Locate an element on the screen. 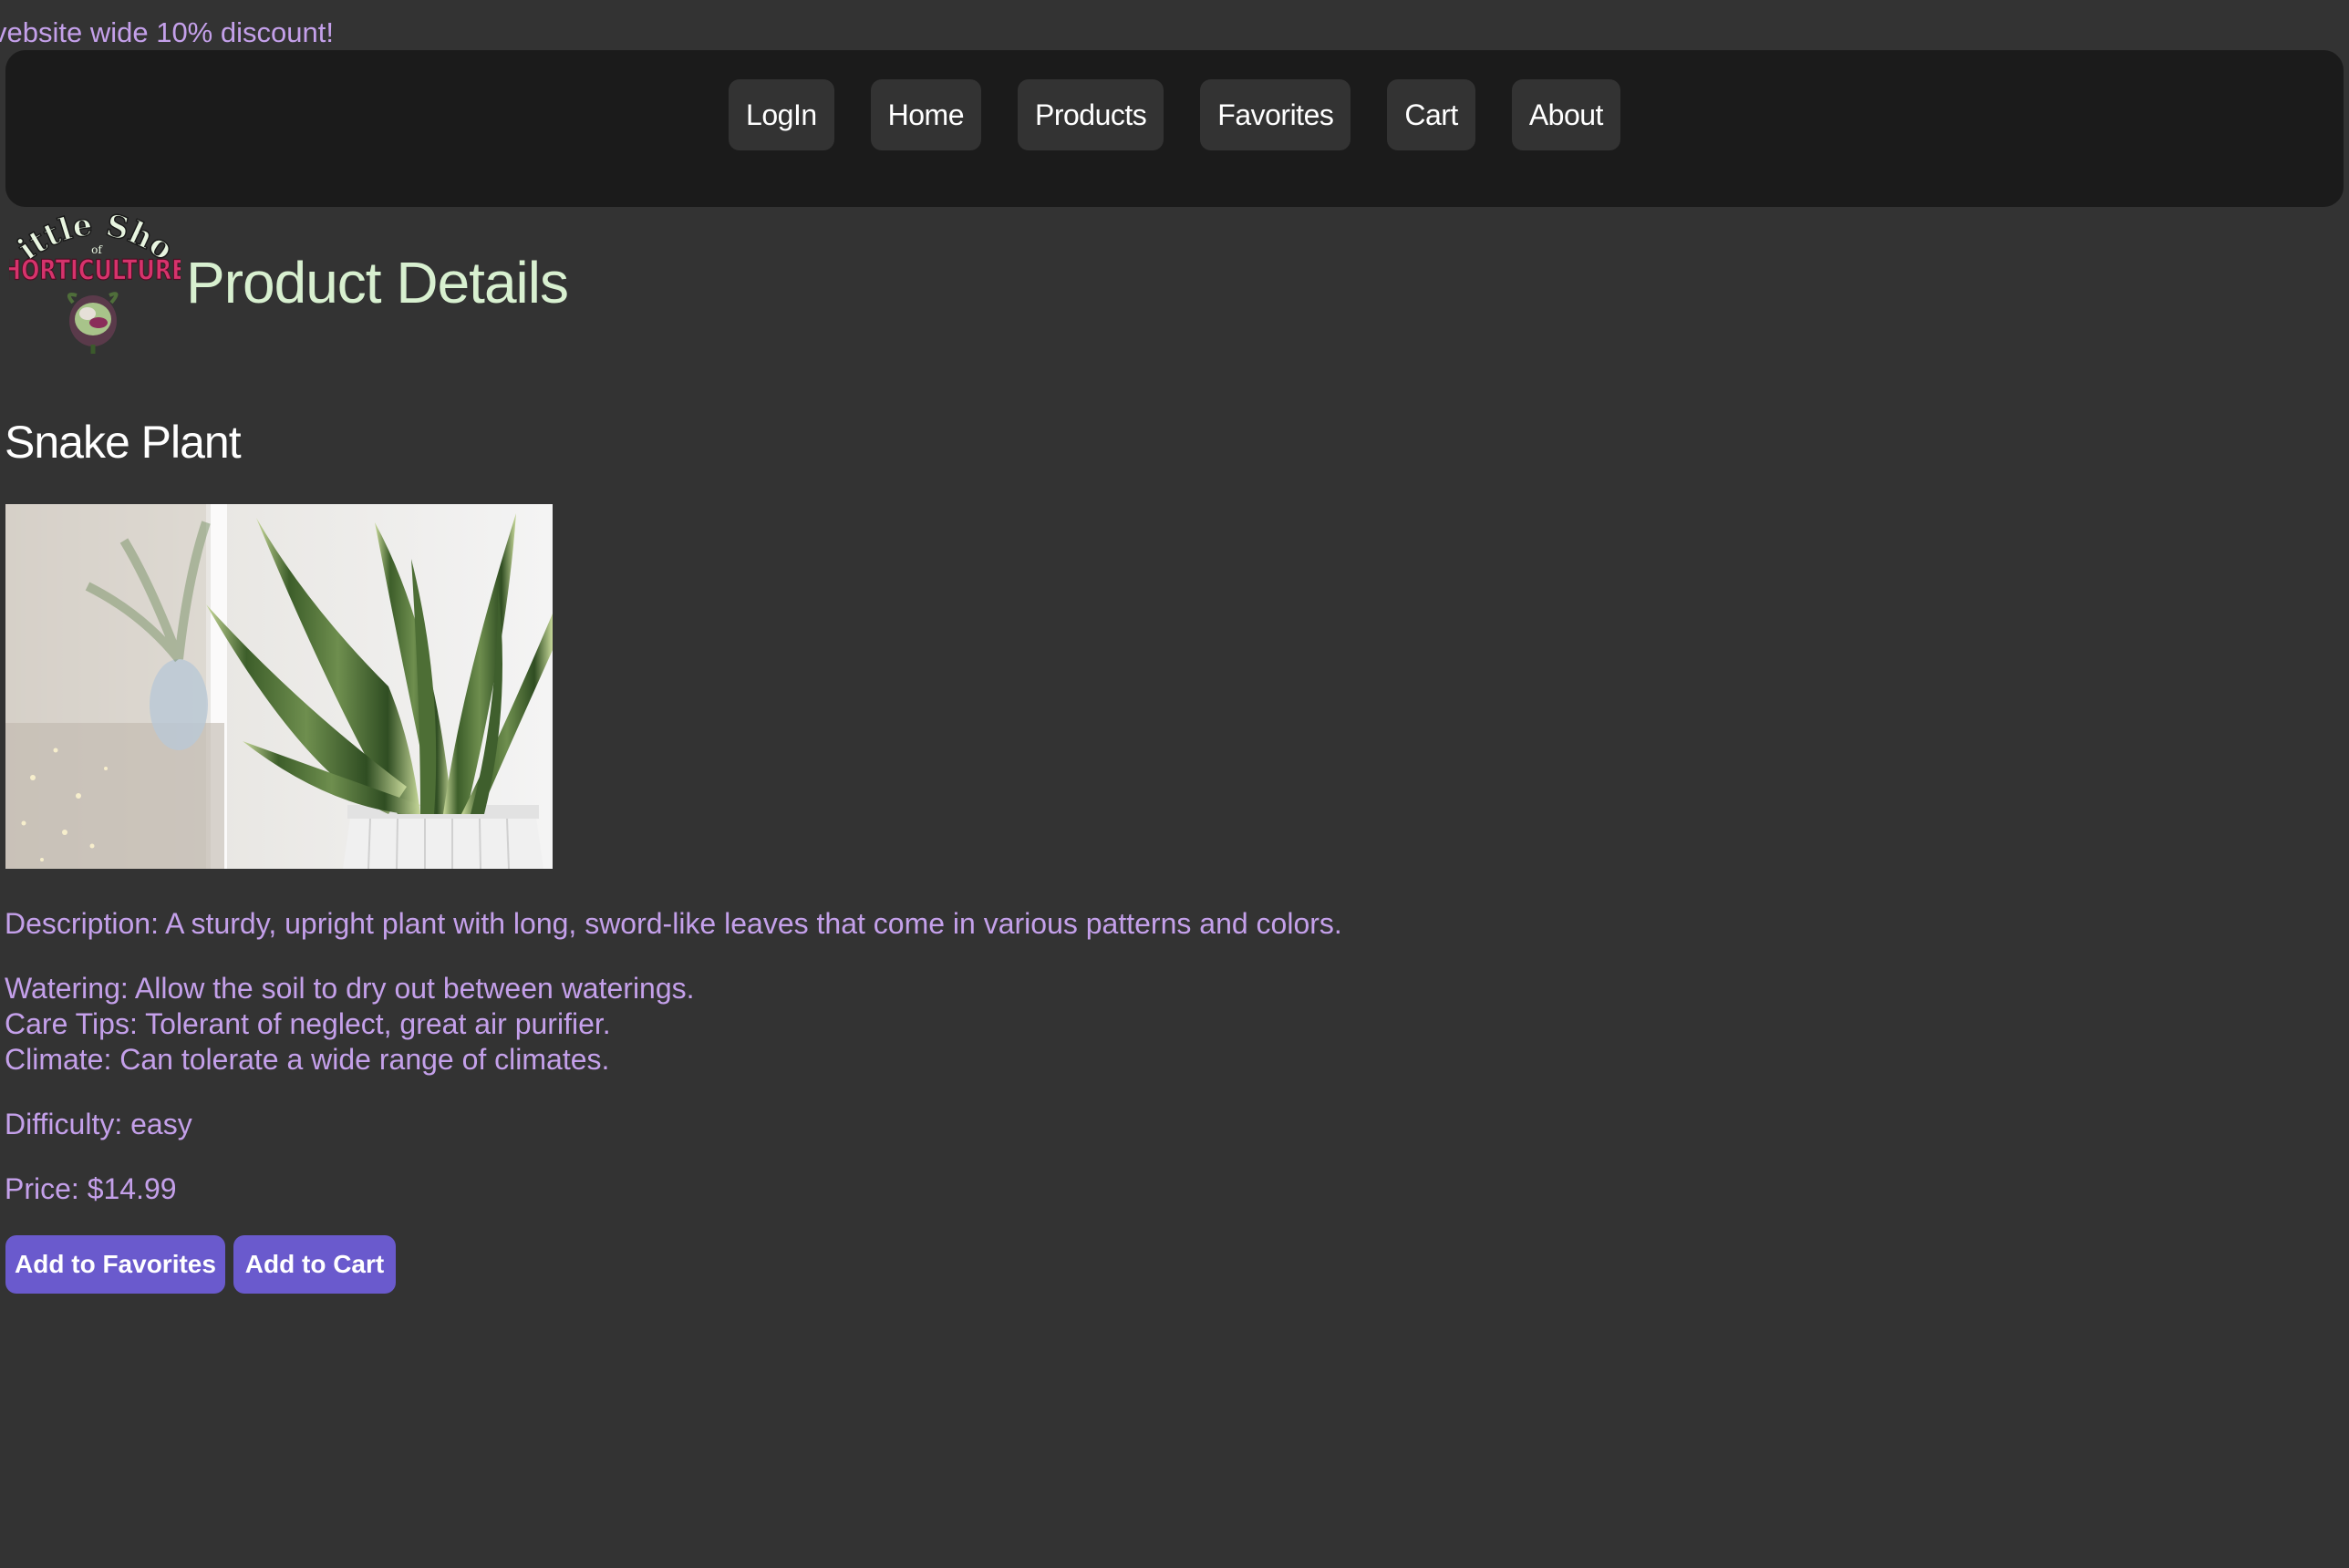 This screenshot has height=1568, width=2349. logo-graphic: Little Shop of HORTICULTURE is located at coordinates (94, 268).